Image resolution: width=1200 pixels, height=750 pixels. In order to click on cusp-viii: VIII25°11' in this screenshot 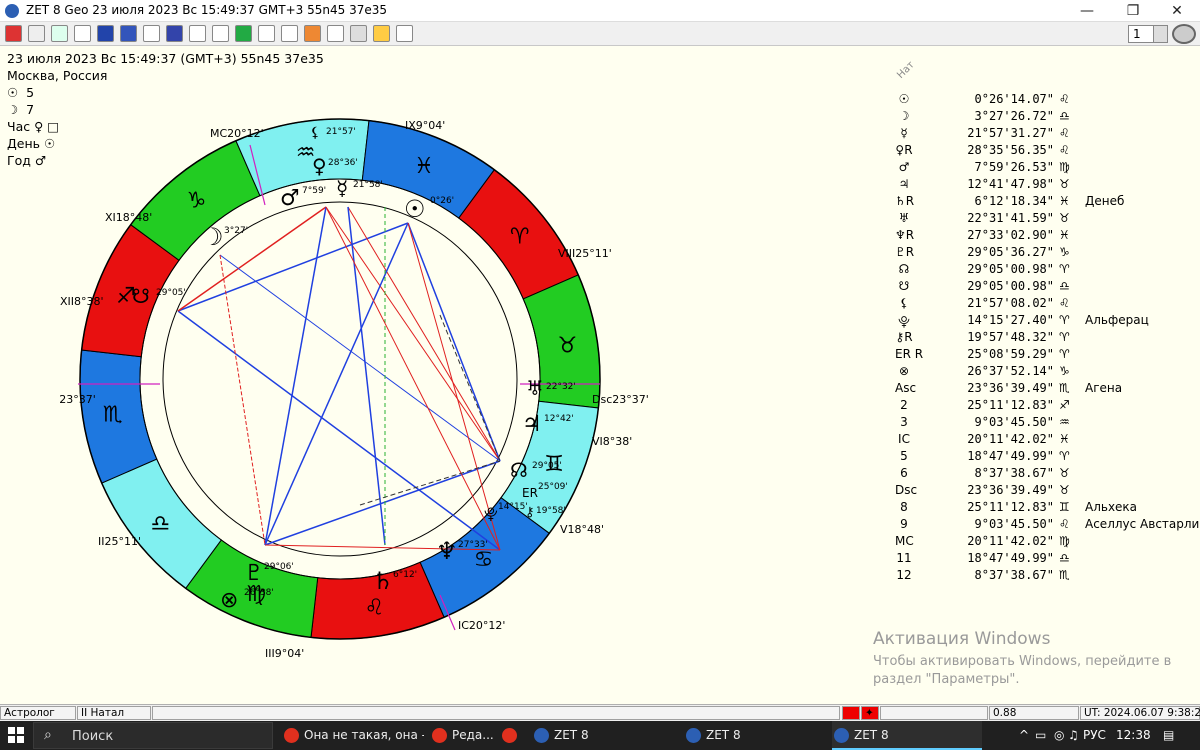, I will do `click(585, 253)`.